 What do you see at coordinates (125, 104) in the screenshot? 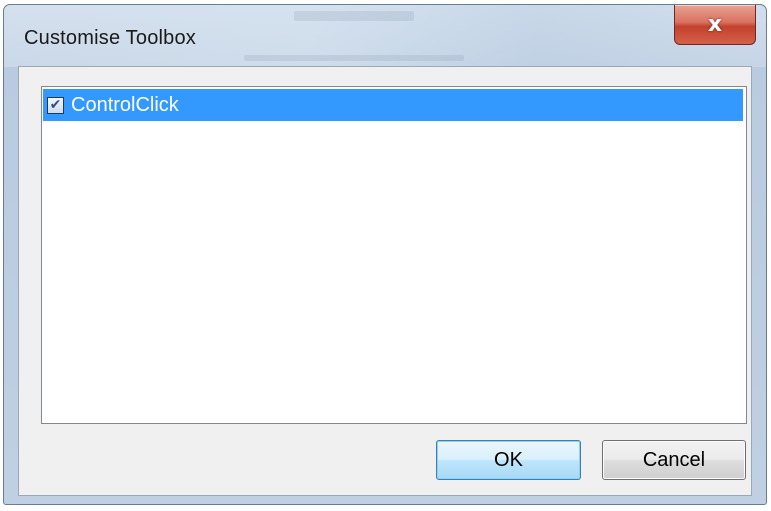
I see `list-item-label: ControlClick` at bounding box center [125, 104].